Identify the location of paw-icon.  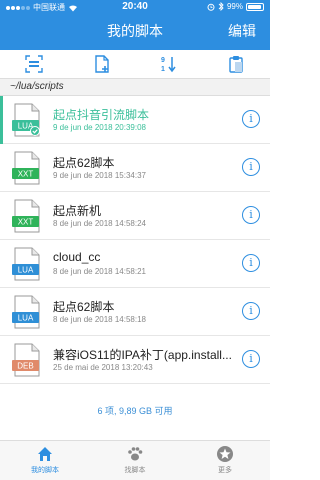
(135, 454).